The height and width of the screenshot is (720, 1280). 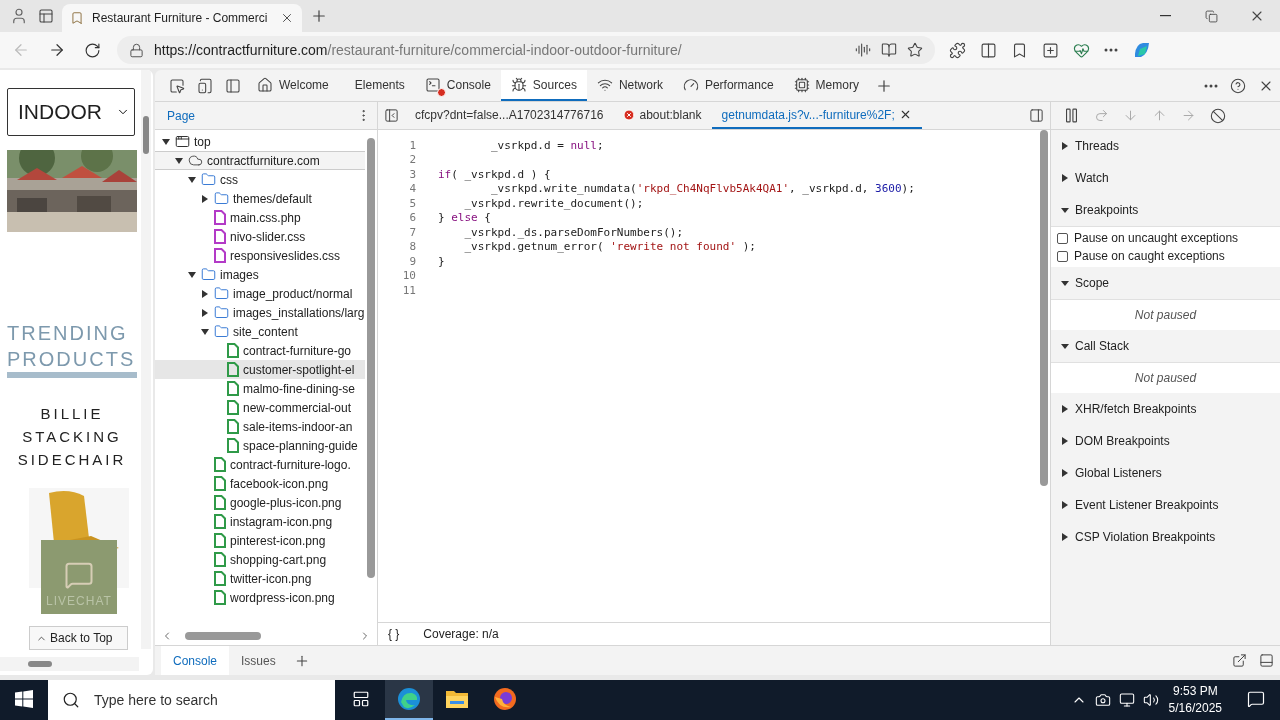 I want to click on tree-item: malmo-fine-dining-se, so click(x=260, y=388).